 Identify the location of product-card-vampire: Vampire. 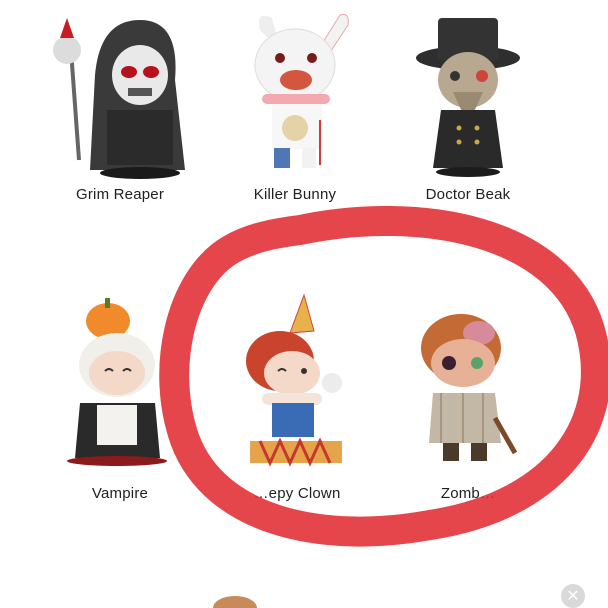
(120, 403).